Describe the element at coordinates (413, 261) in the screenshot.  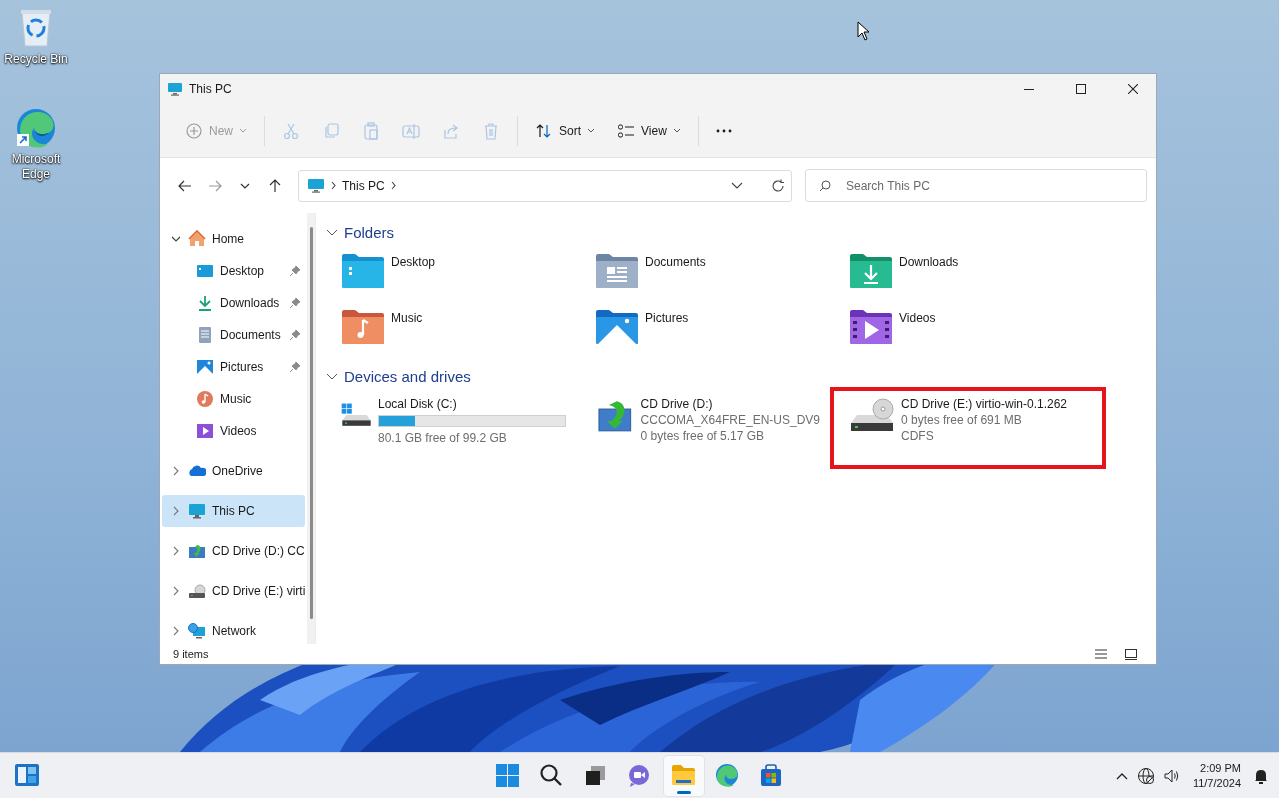
I see `folder-name: Desktop` at that location.